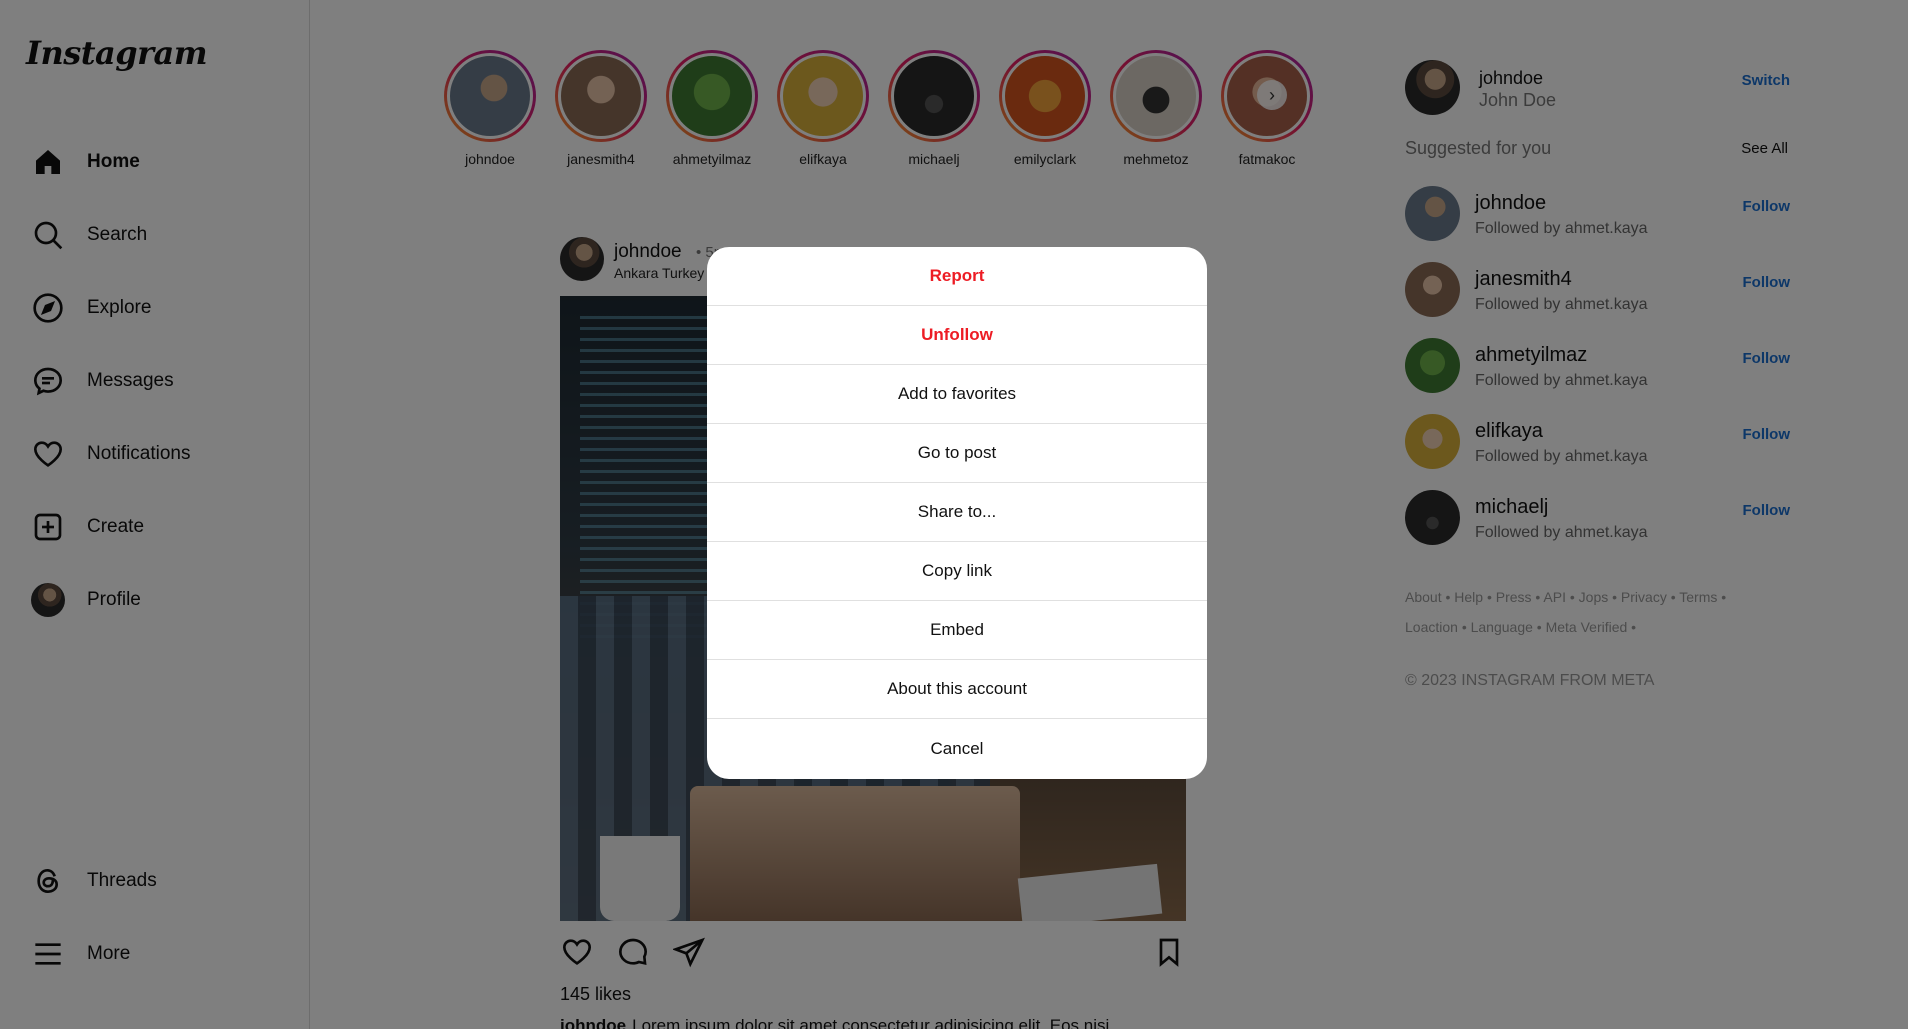 The width and height of the screenshot is (1908, 1029). Describe the element at coordinates (957, 276) in the screenshot. I see `report-button: Report` at that location.